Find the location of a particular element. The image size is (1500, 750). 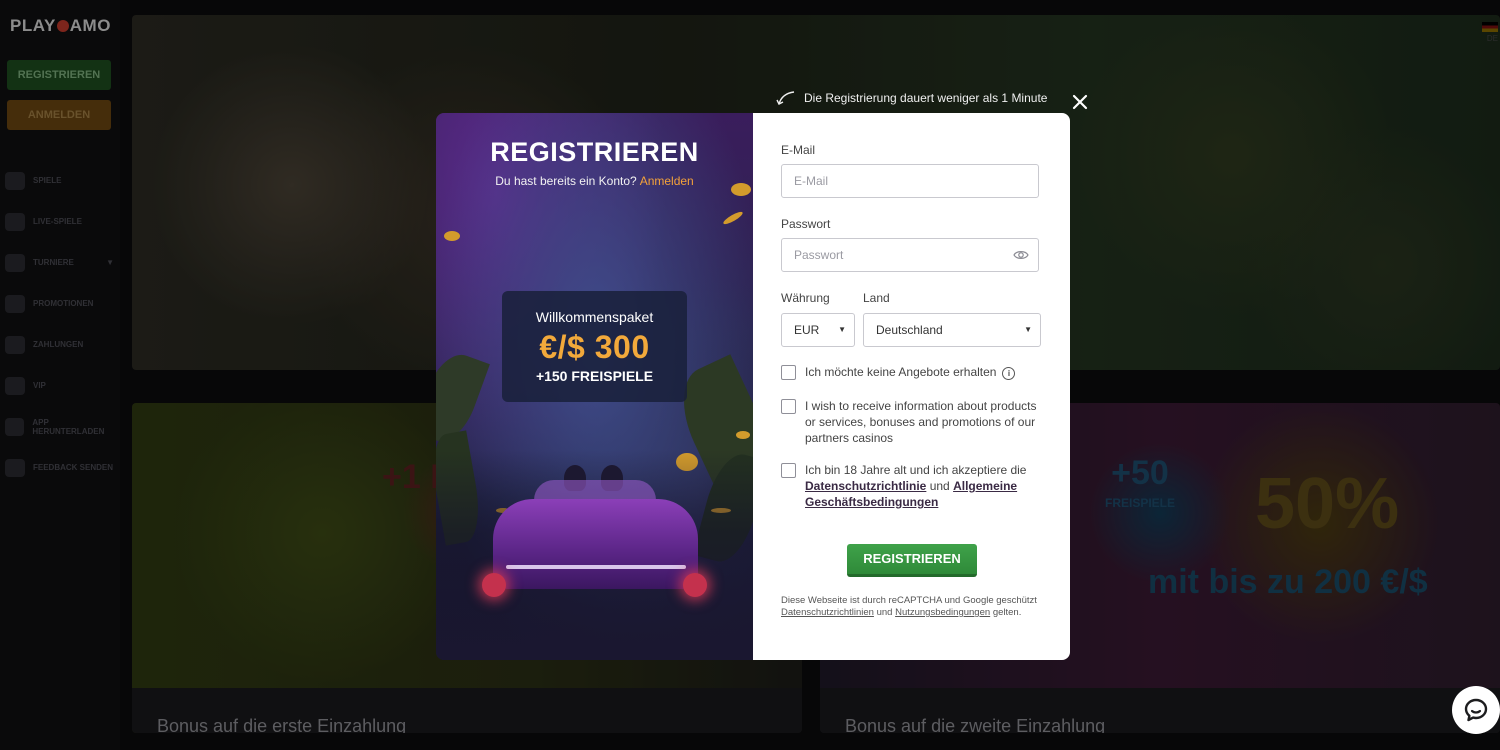

chat-bubble-icon is located at coordinates (1476, 710).